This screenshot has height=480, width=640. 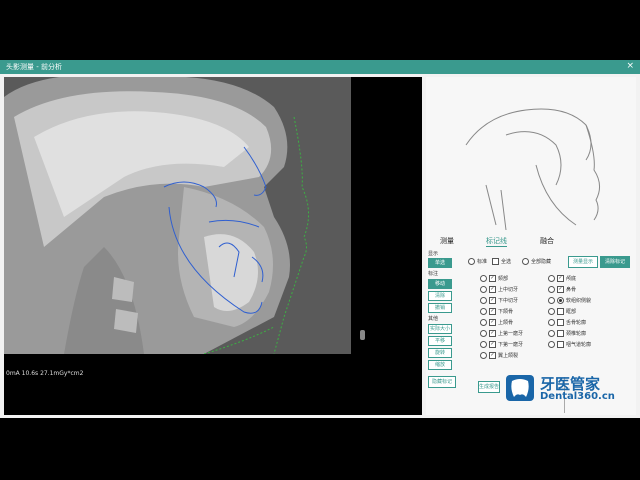 What do you see at coordinates (496, 241) in the screenshot?
I see `tab-markers: 标记线` at bounding box center [496, 241].